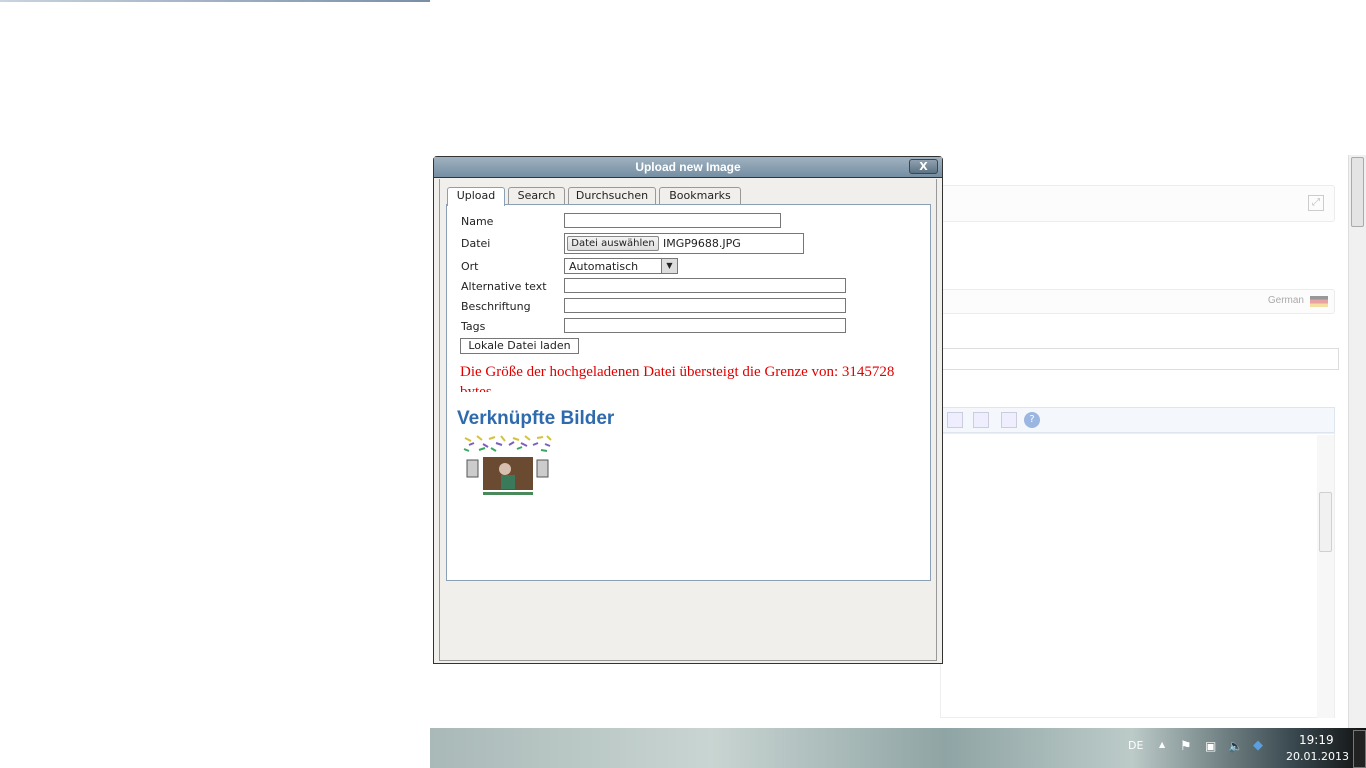 This screenshot has width=1366, height=768. Describe the element at coordinates (702, 243) in the screenshot. I see `file-name: IMGP9688.JPG` at that location.